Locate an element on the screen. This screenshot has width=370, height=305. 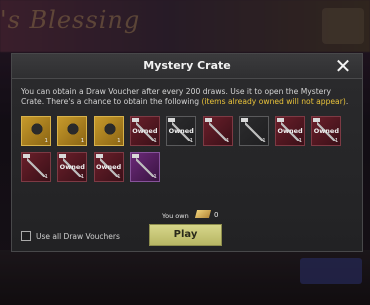
close-icon: ✕ is located at coordinates (343, 66).